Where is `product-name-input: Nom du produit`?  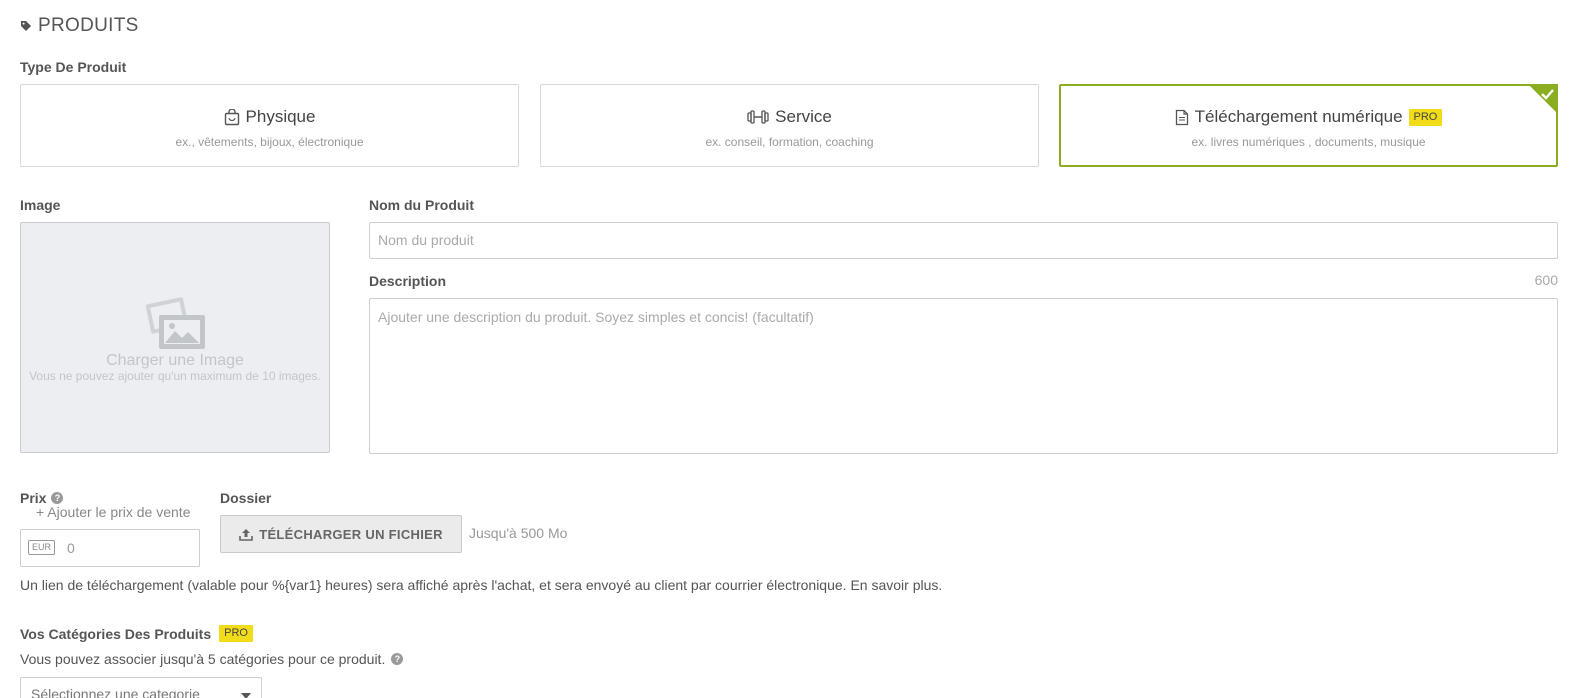
product-name-input: Nom du produit is located at coordinates (963, 240).